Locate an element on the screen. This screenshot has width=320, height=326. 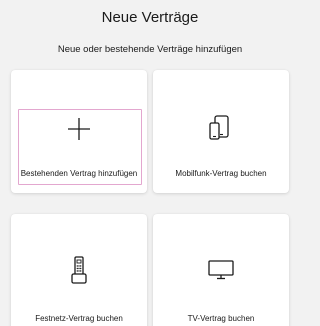
book-landline-contract-card: Festnetz-Vertrag buchen is located at coordinates (79, 270).